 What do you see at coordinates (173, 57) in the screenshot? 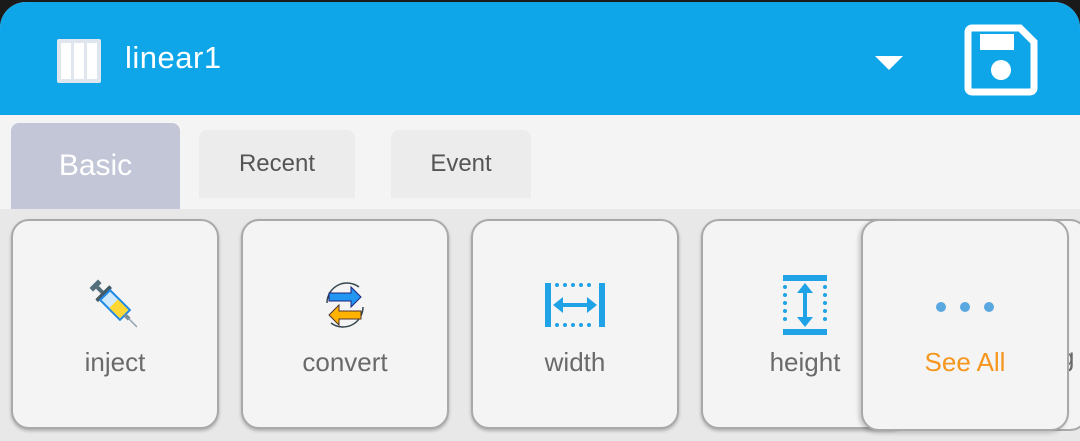
I see `page-title: linear1` at bounding box center [173, 57].